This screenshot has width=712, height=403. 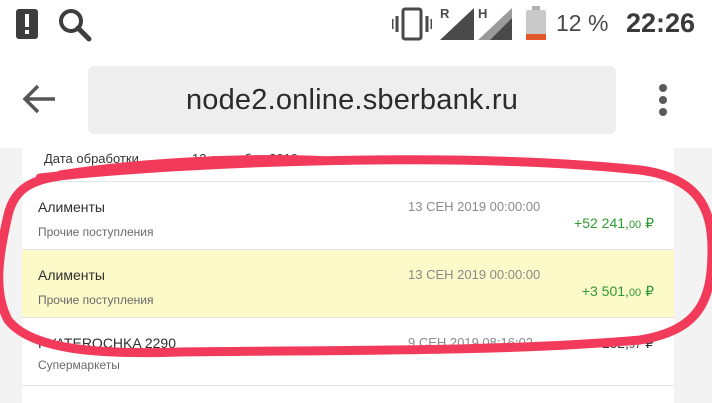 I want to click on battery-percent: 12 %, so click(x=582, y=23).